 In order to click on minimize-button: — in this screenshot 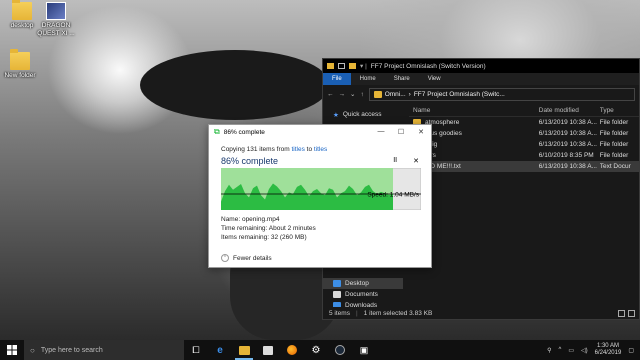, I will do `click(381, 132)`.